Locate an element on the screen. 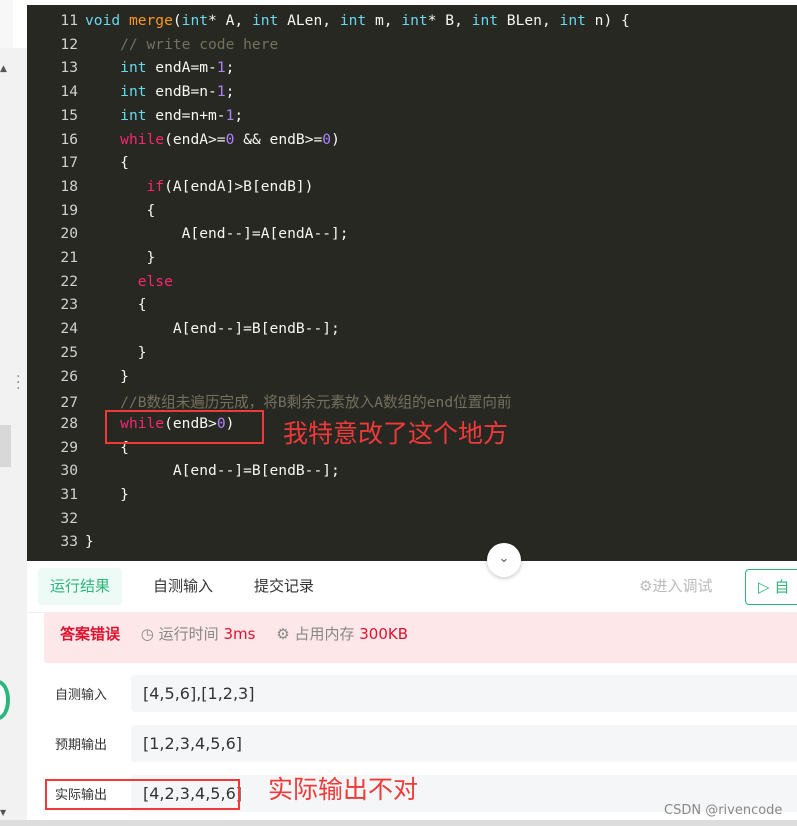 This screenshot has height=826, width=797. tab-custom-input: 自测输入 is located at coordinates (183, 586).